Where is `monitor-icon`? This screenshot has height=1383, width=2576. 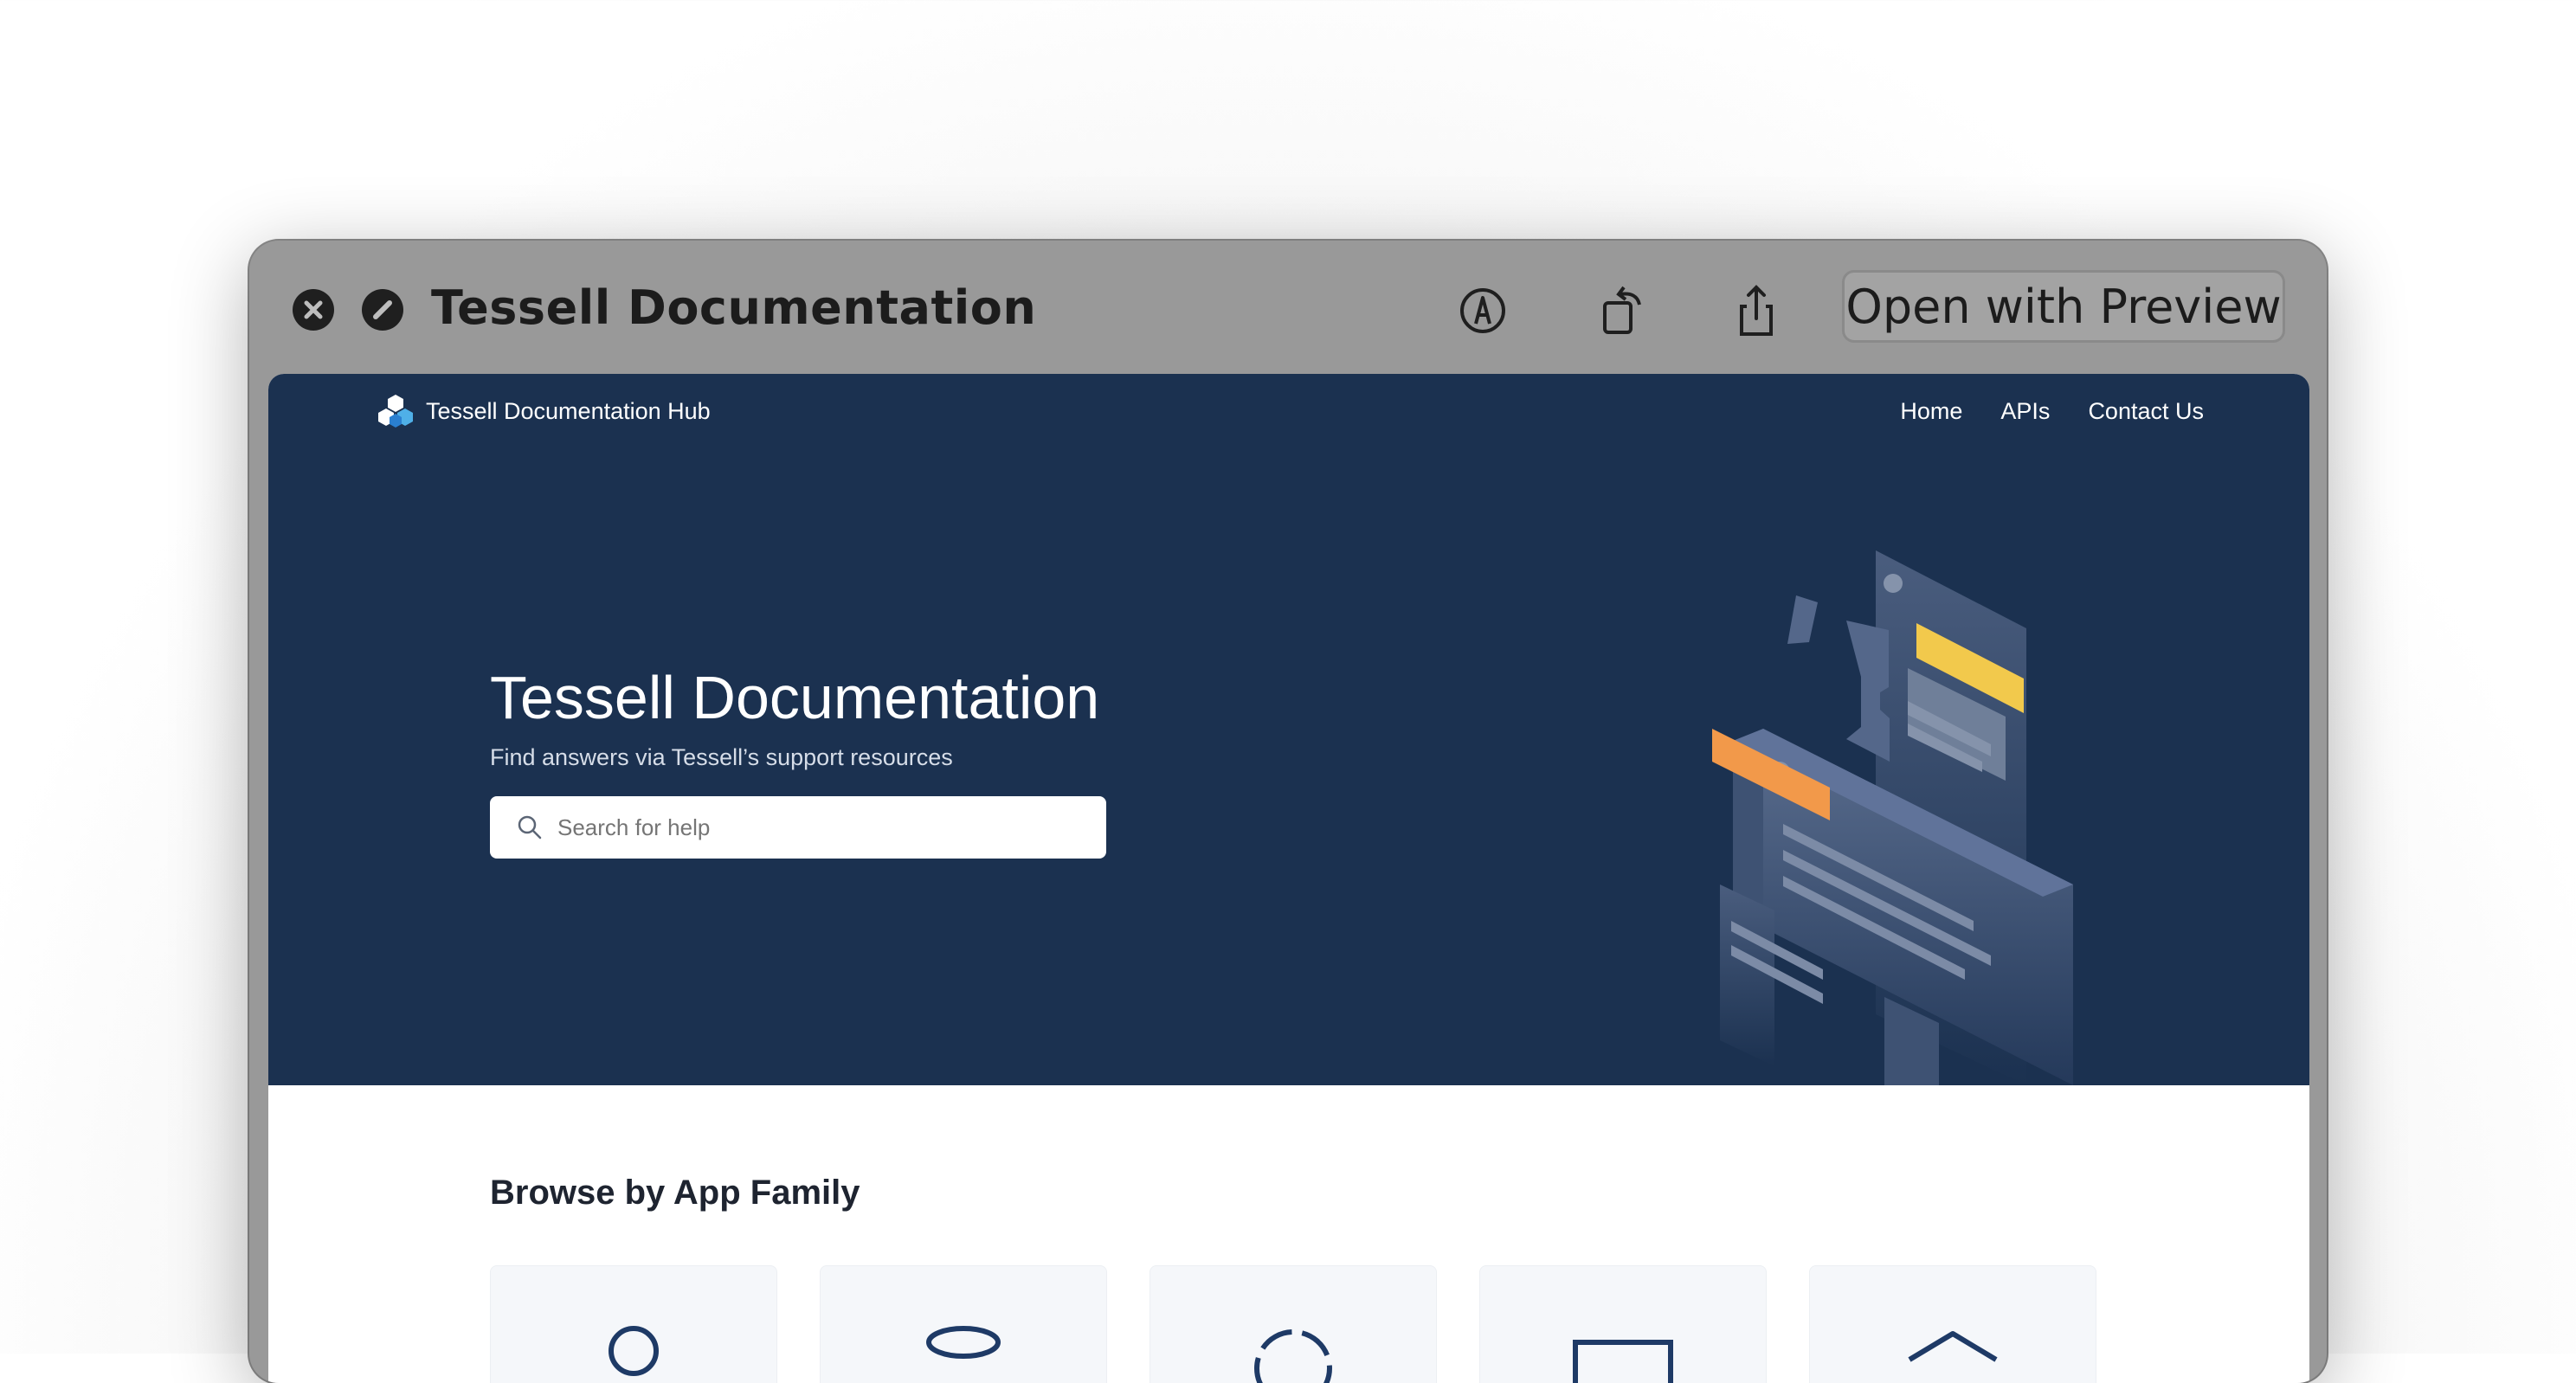 monitor-icon is located at coordinates (1623, 1361).